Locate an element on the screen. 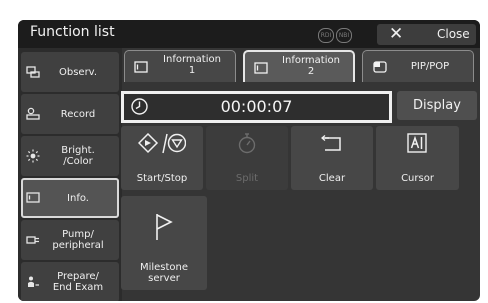 This screenshot has width=488, height=303. tab-label: Information 1 is located at coordinates (192, 65).